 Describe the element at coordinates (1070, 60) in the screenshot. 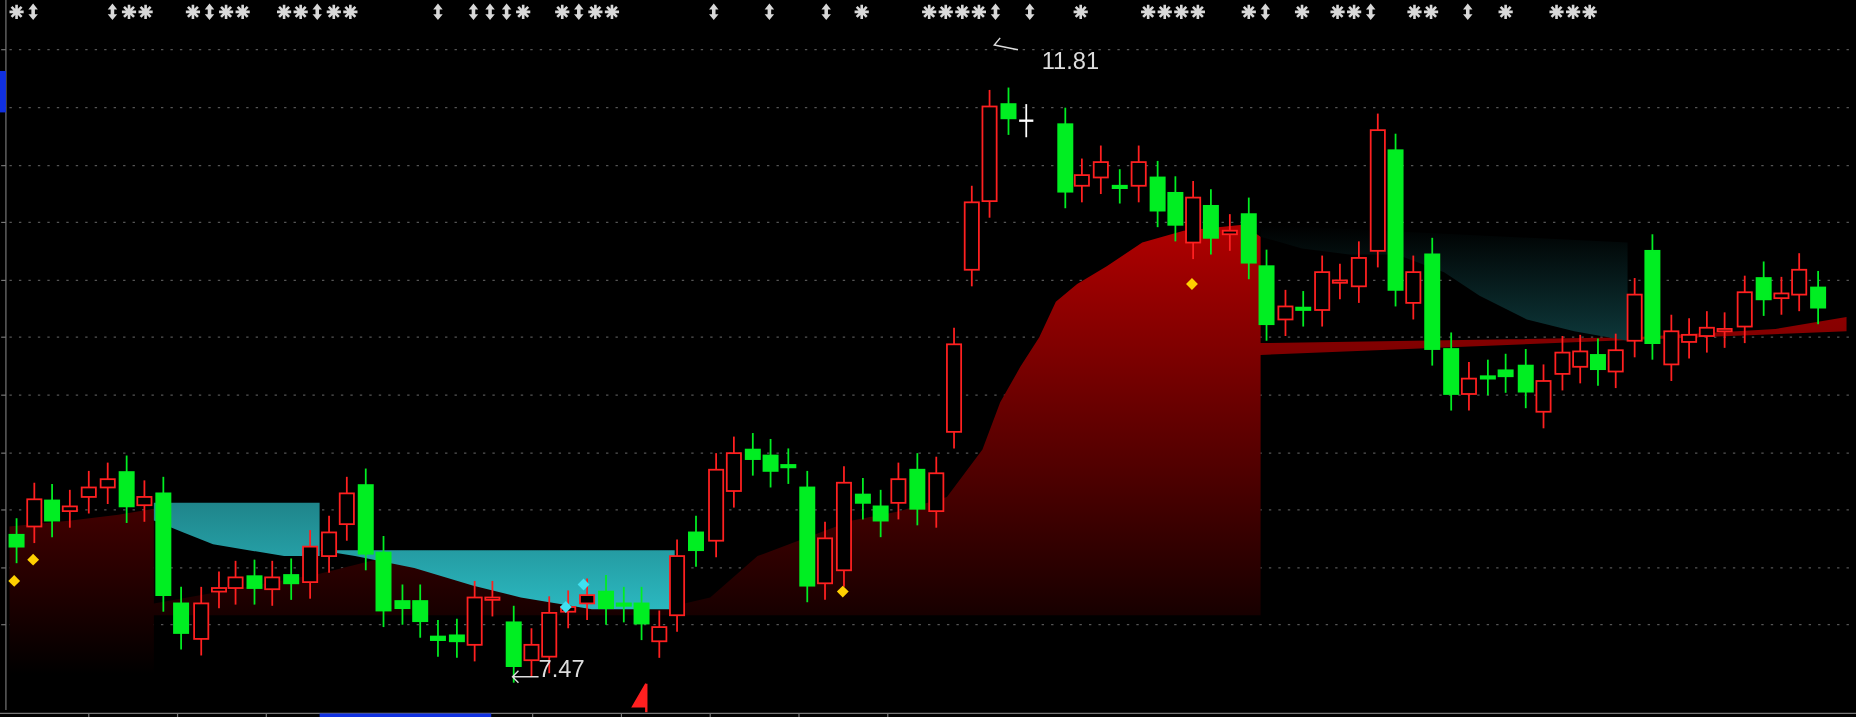

I see `high-price-label: 11.81` at that location.